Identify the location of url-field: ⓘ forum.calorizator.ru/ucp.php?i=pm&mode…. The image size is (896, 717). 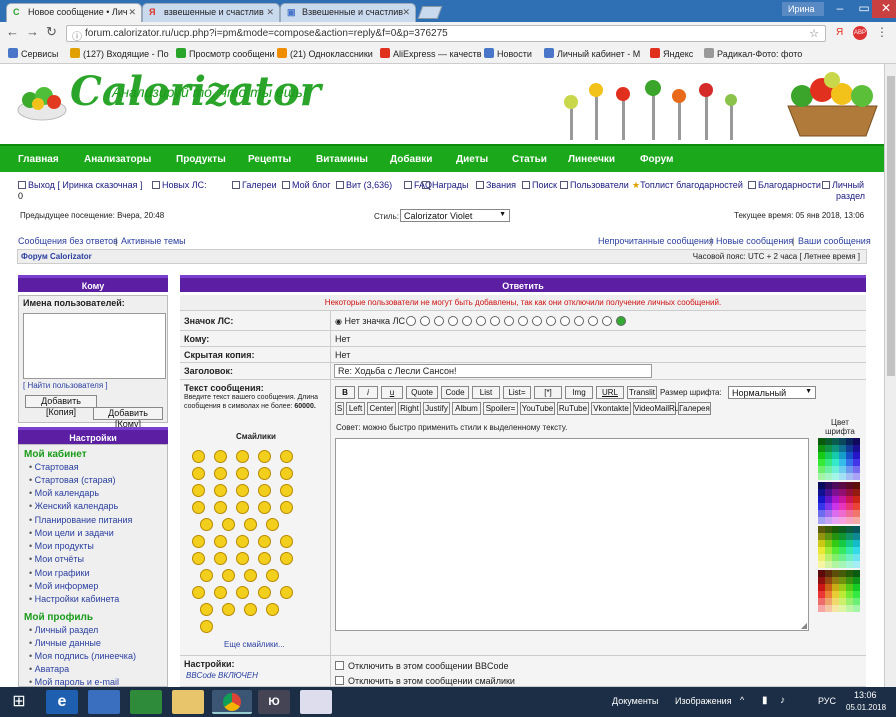
(446, 34).